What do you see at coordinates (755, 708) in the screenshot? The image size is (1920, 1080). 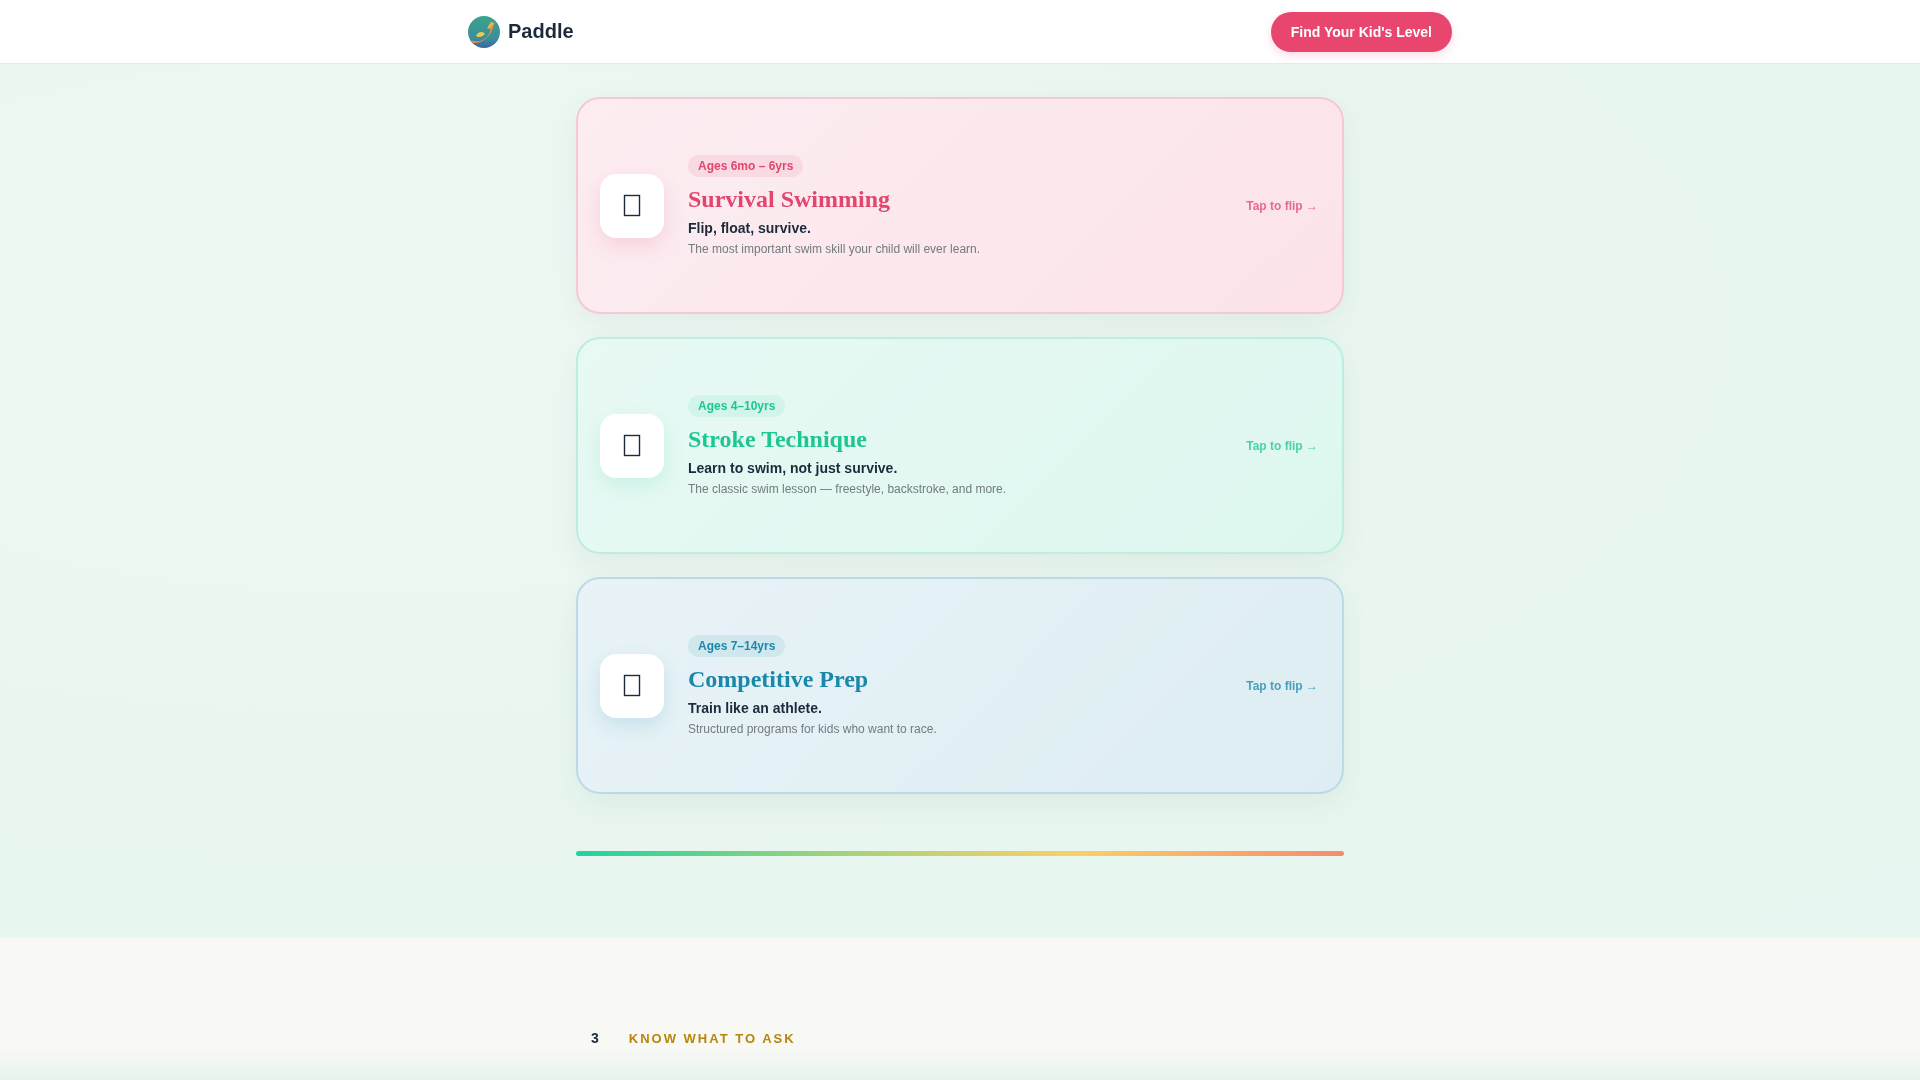 I see `program-tagline: Train like an athlete.` at bounding box center [755, 708].